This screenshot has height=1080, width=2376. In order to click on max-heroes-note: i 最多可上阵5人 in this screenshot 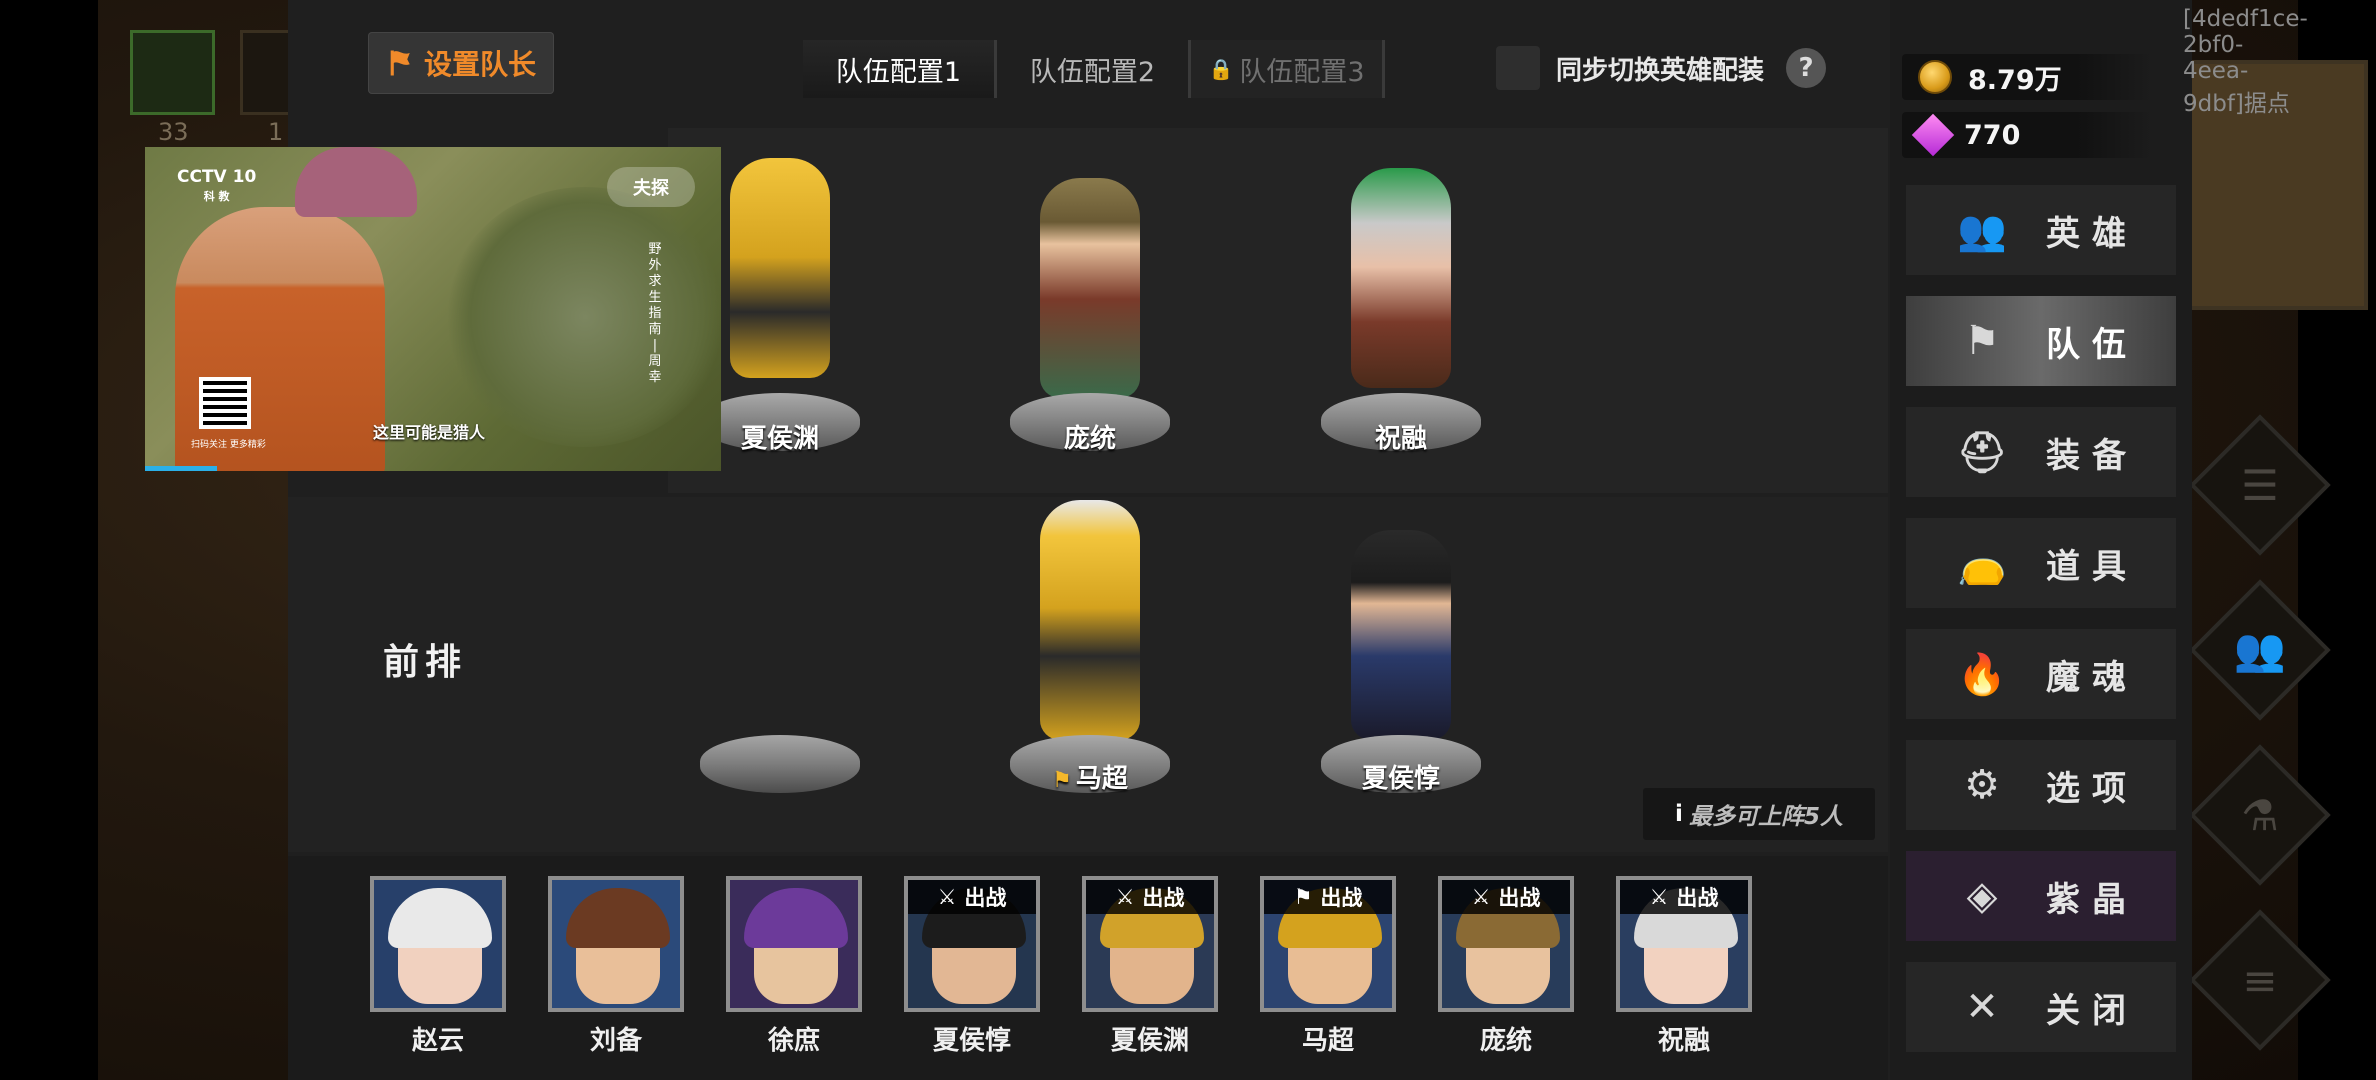, I will do `click(1759, 814)`.